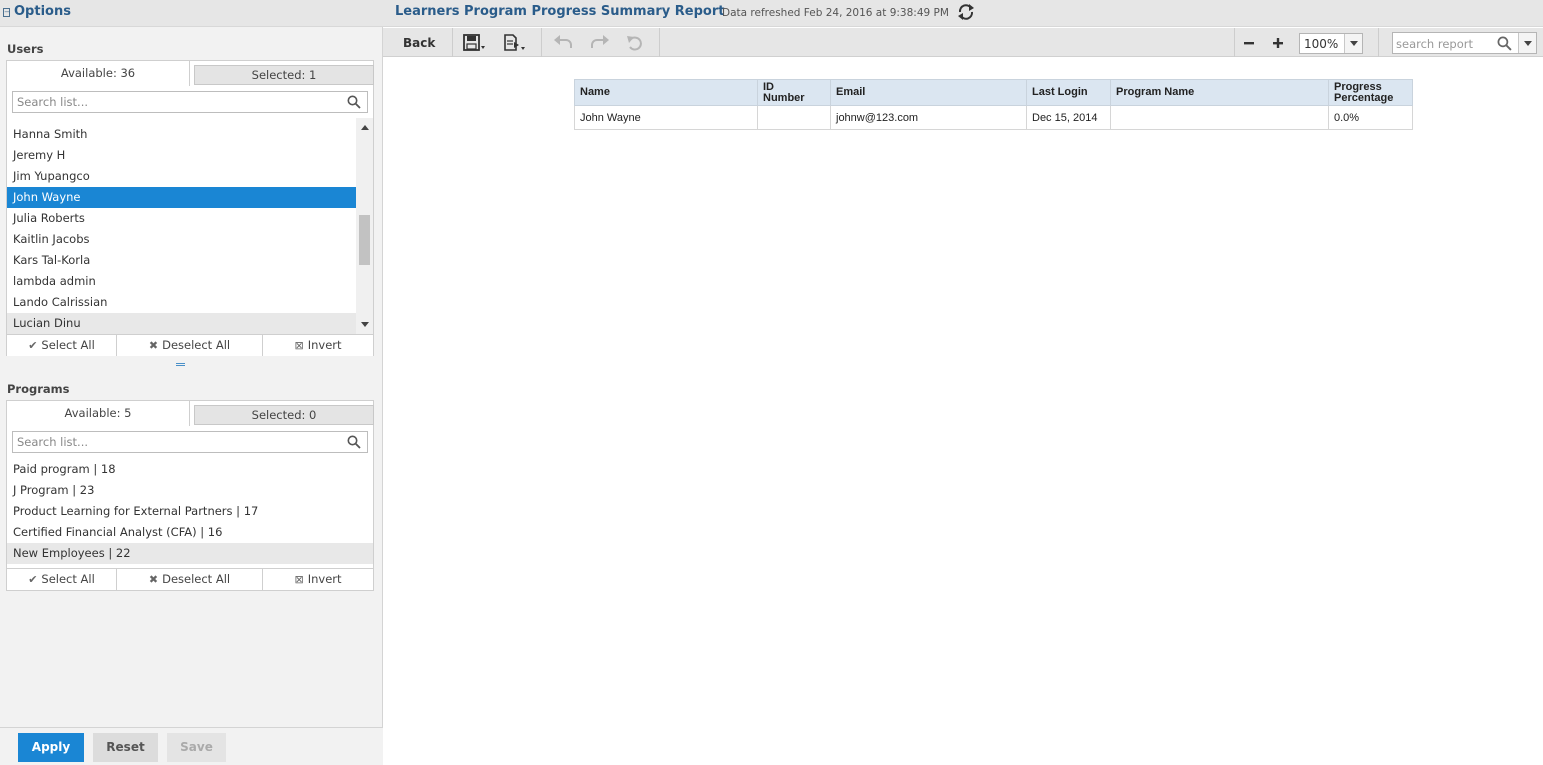  Describe the element at coordinates (794, 117) in the screenshot. I see `cell-id-number` at that location.